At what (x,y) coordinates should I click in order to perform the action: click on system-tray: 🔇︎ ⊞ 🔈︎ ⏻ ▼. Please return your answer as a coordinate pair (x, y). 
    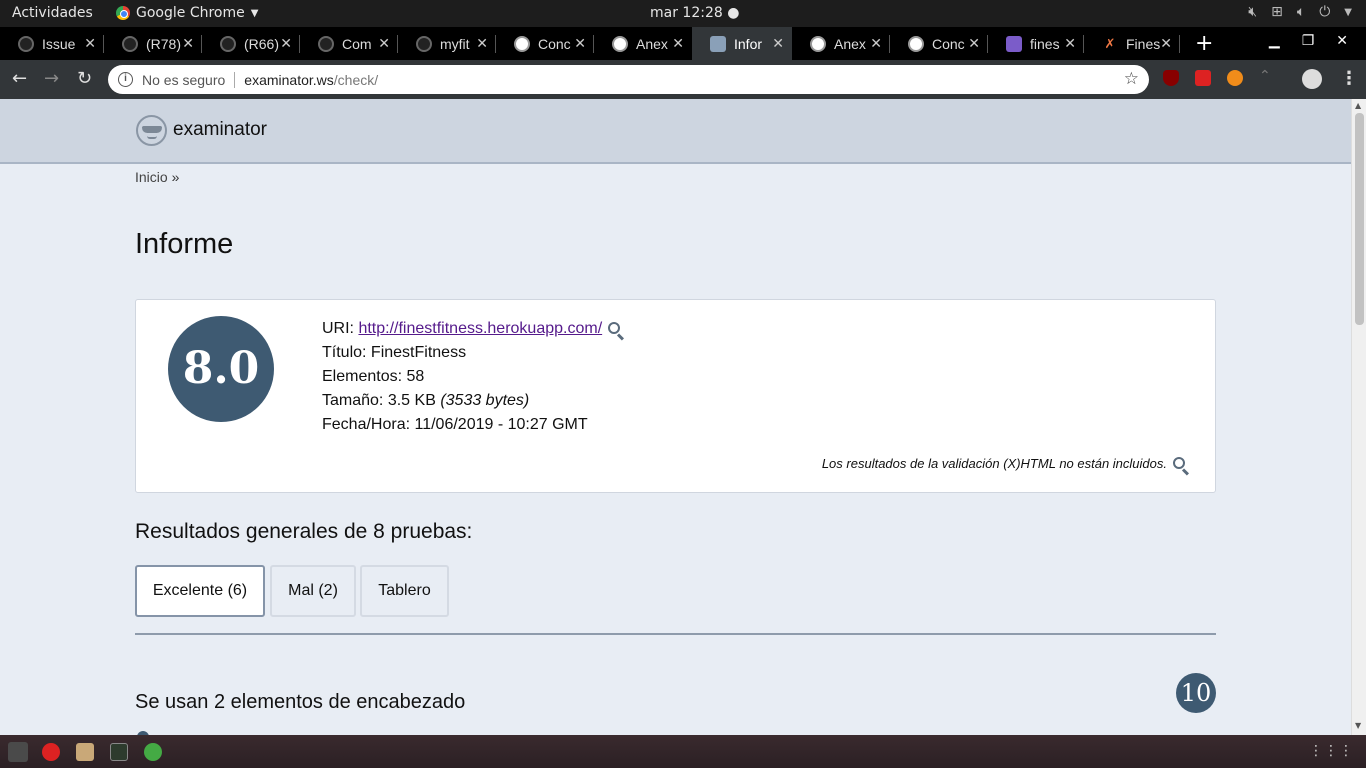
    Looking at the image, I should click on (1300, 12).